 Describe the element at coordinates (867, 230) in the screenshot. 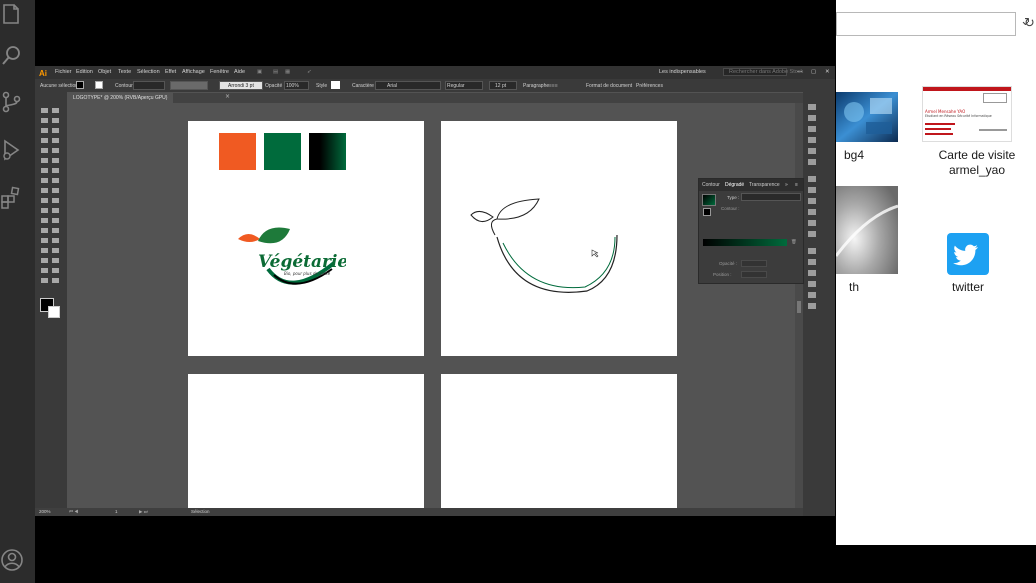

I see `file-thumbnail-th` at that location.